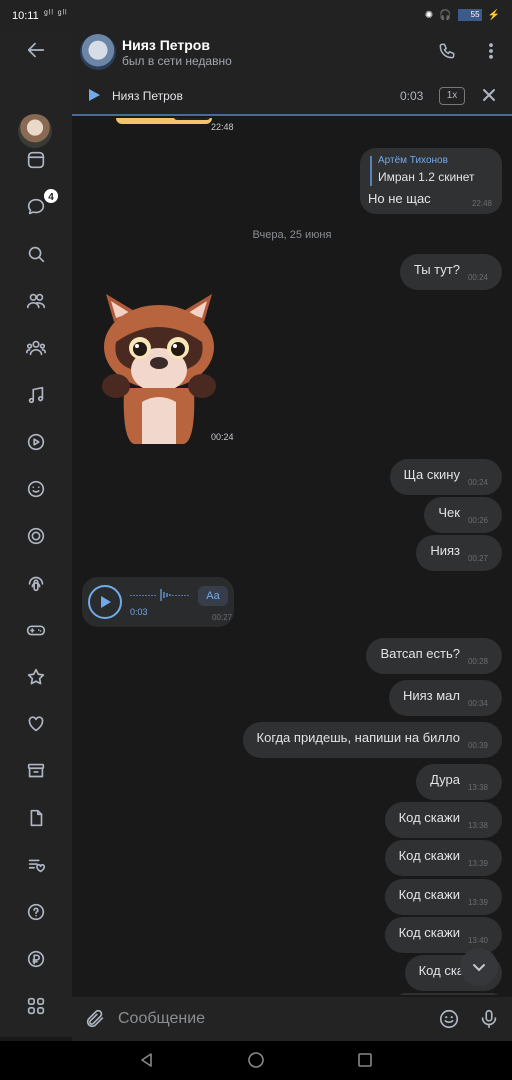 The image size is (512, 1080). What do you see at coordinates (436, 269) in the screenshot?
I see `message-text: Ты тут?` at bounding box center [436, 269].